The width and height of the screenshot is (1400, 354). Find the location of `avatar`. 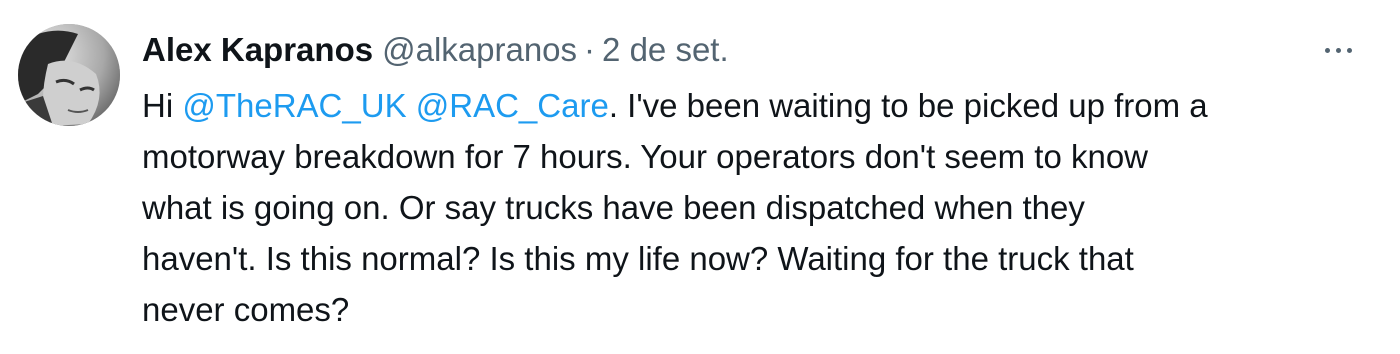

avatar is located at coordinates (69, 75).